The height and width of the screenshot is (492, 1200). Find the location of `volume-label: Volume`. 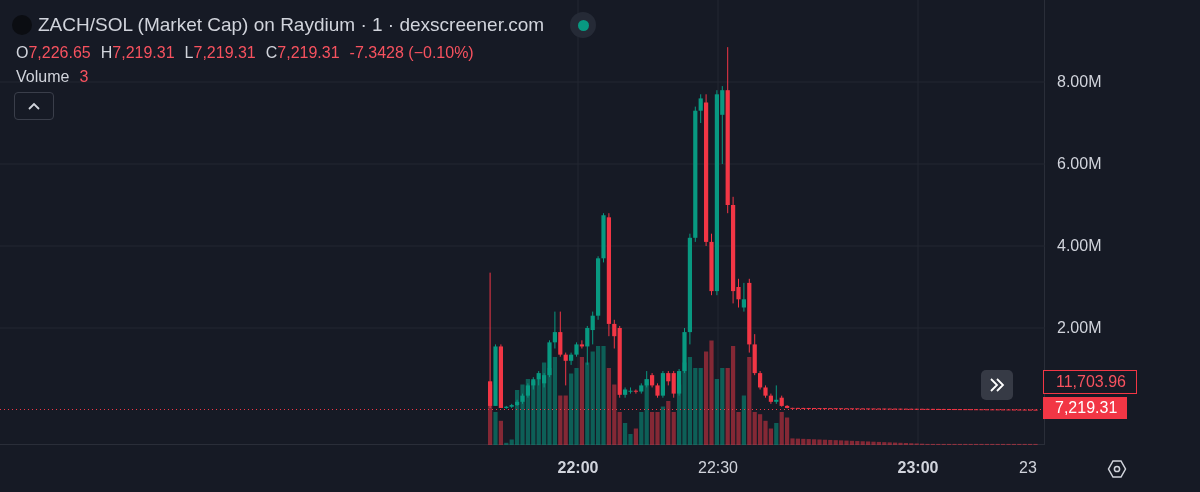

volume-label: Volume is located at coordinates (43, 77).